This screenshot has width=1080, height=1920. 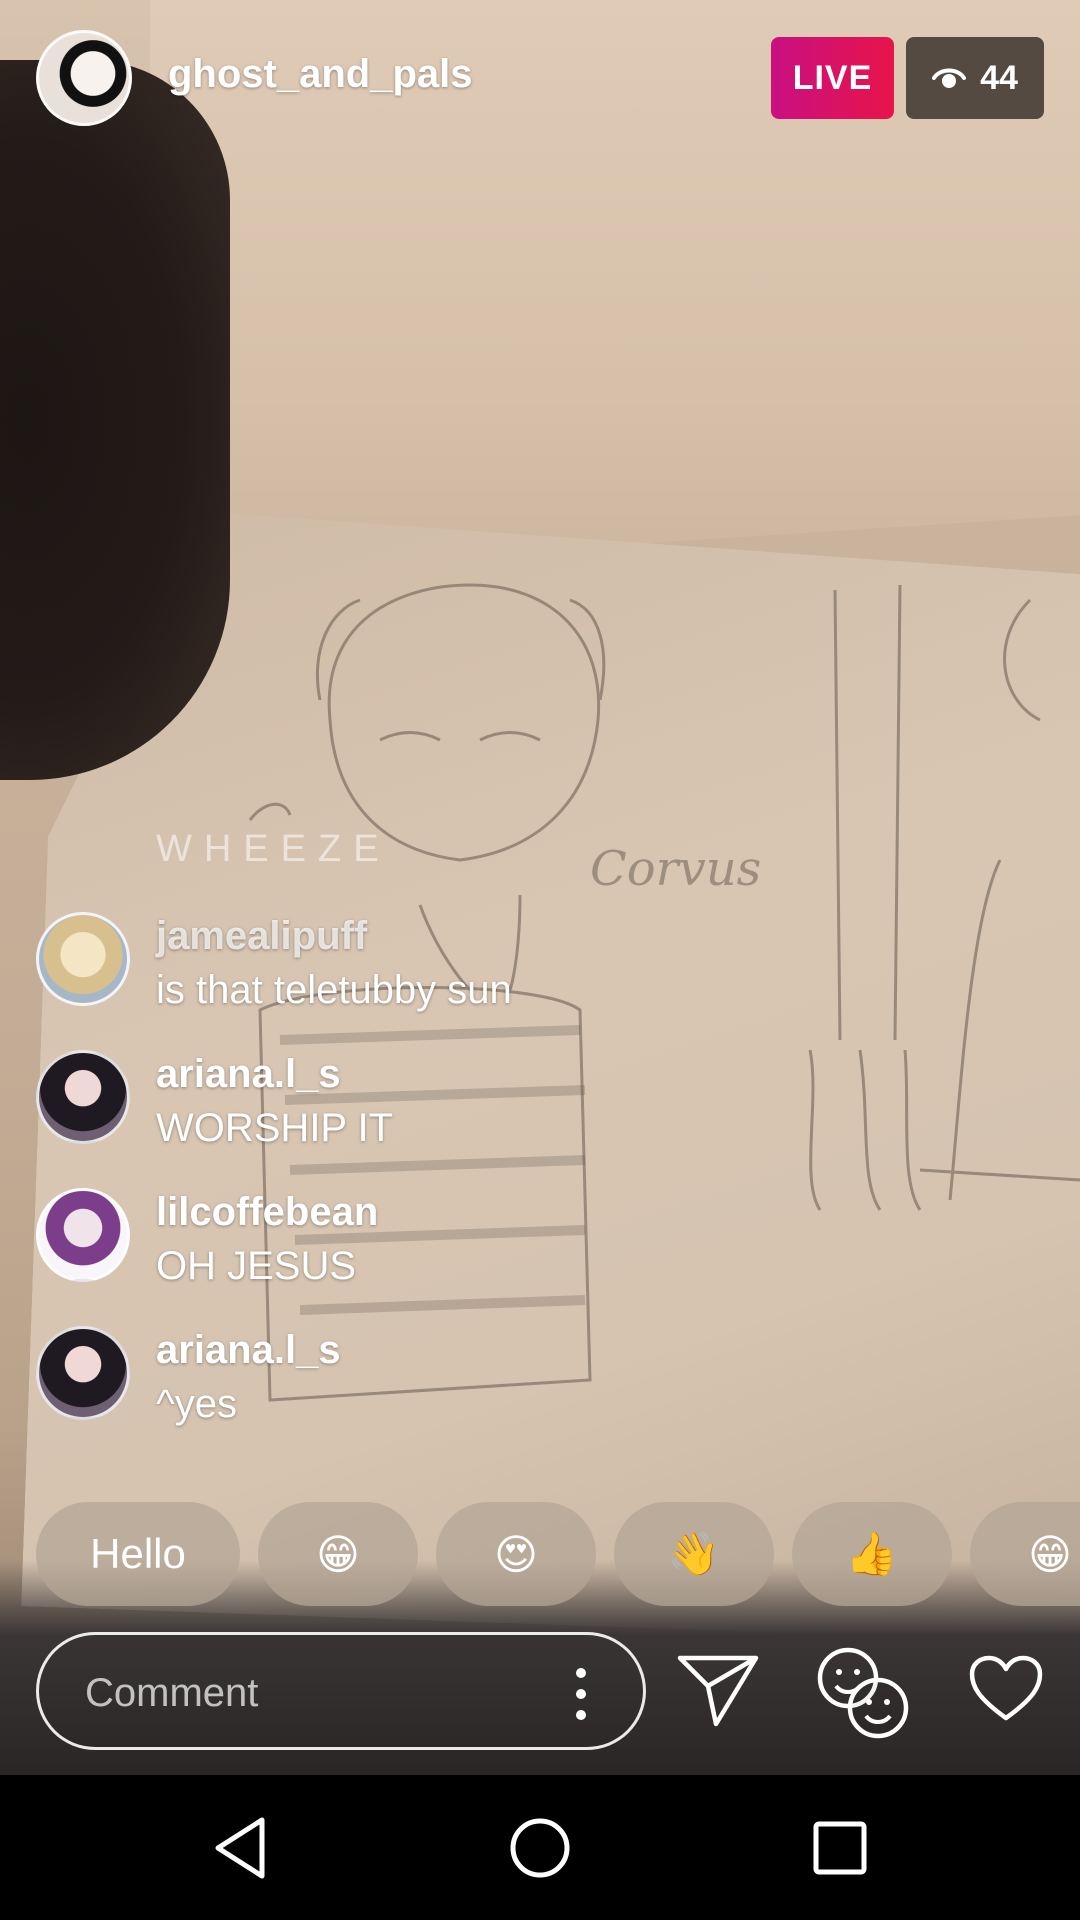 I want to click on system-navigation-bar, so click(x=540, y=1847).